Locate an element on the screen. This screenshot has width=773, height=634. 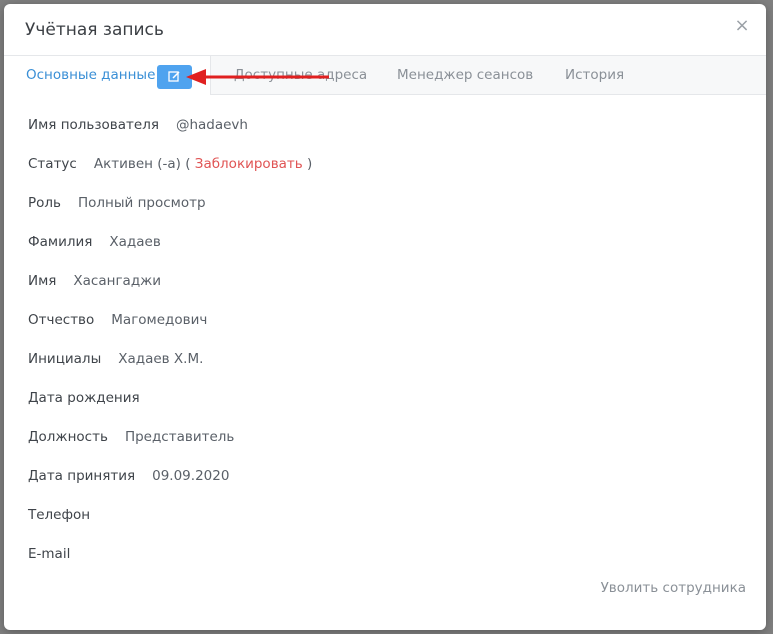
field-email: E-mail is located at coordinates (57, 557).